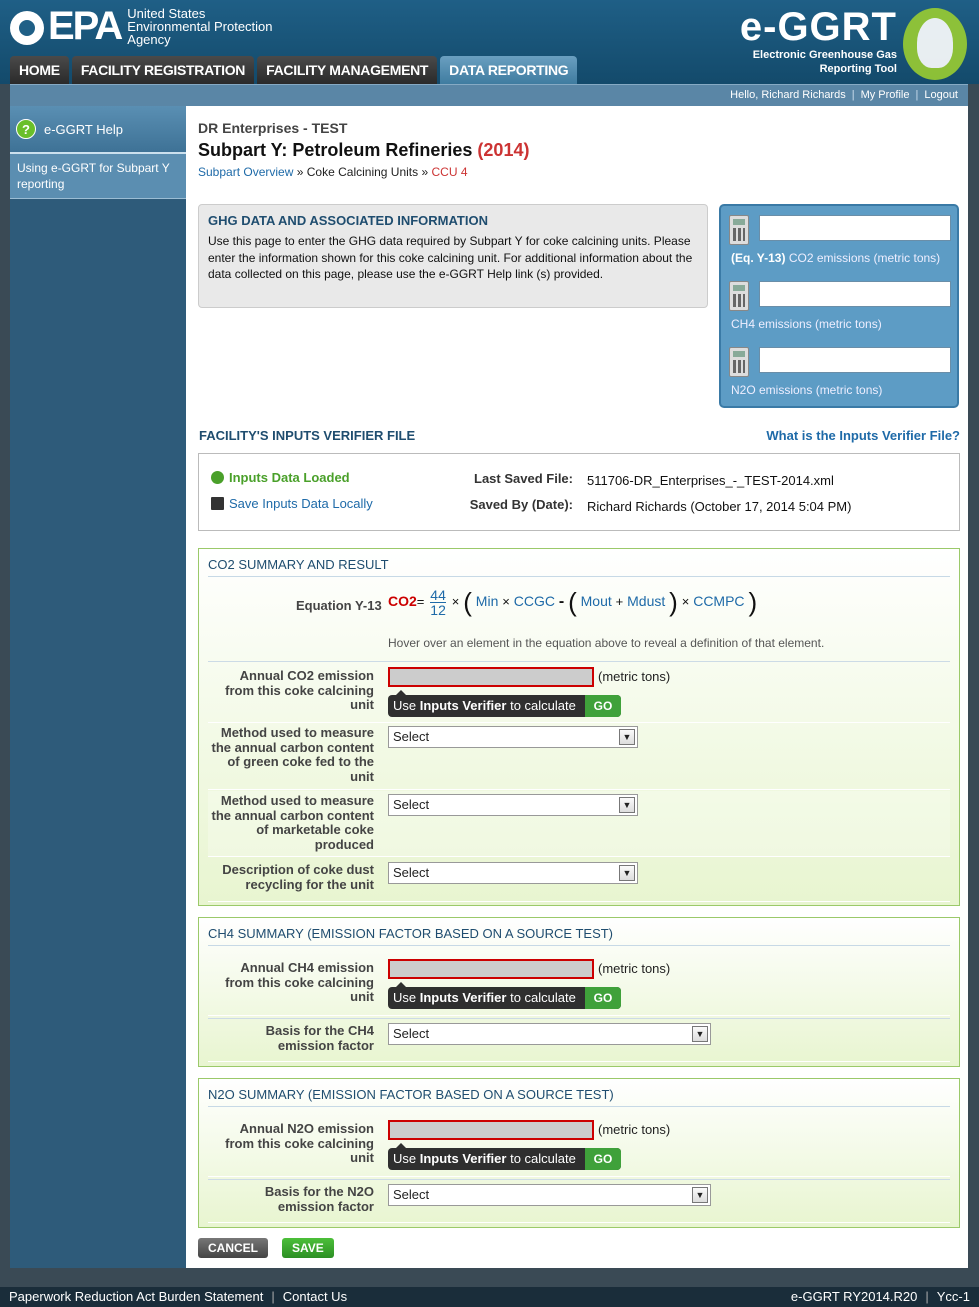 The height and width of the screenshot is (1307, 979). I want to click on verifier-help-link: What is the Inputs Verifier File?, so click(863, 435).